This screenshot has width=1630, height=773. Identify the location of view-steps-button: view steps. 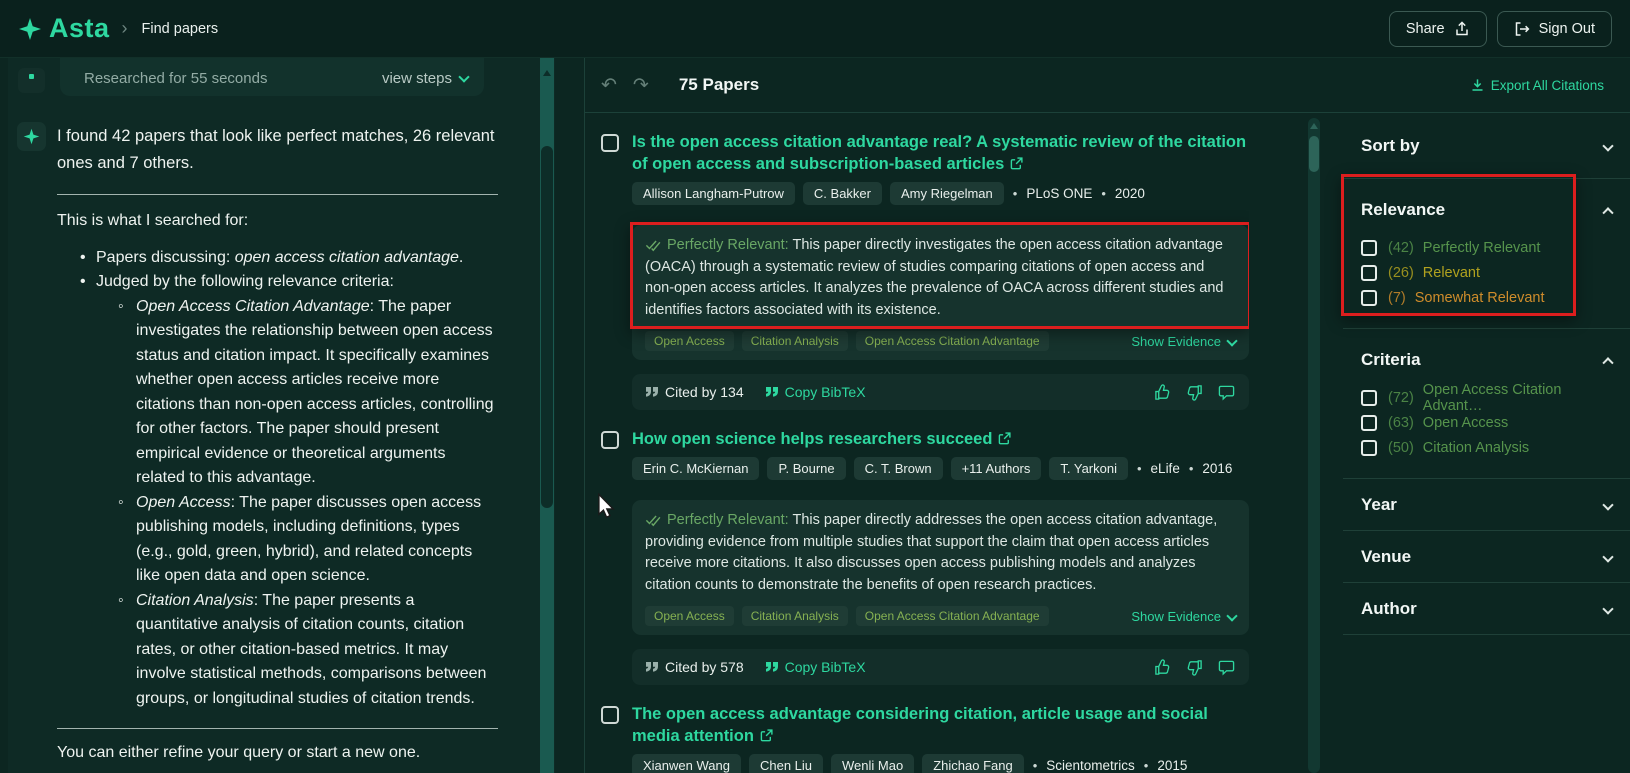
(426, 78).